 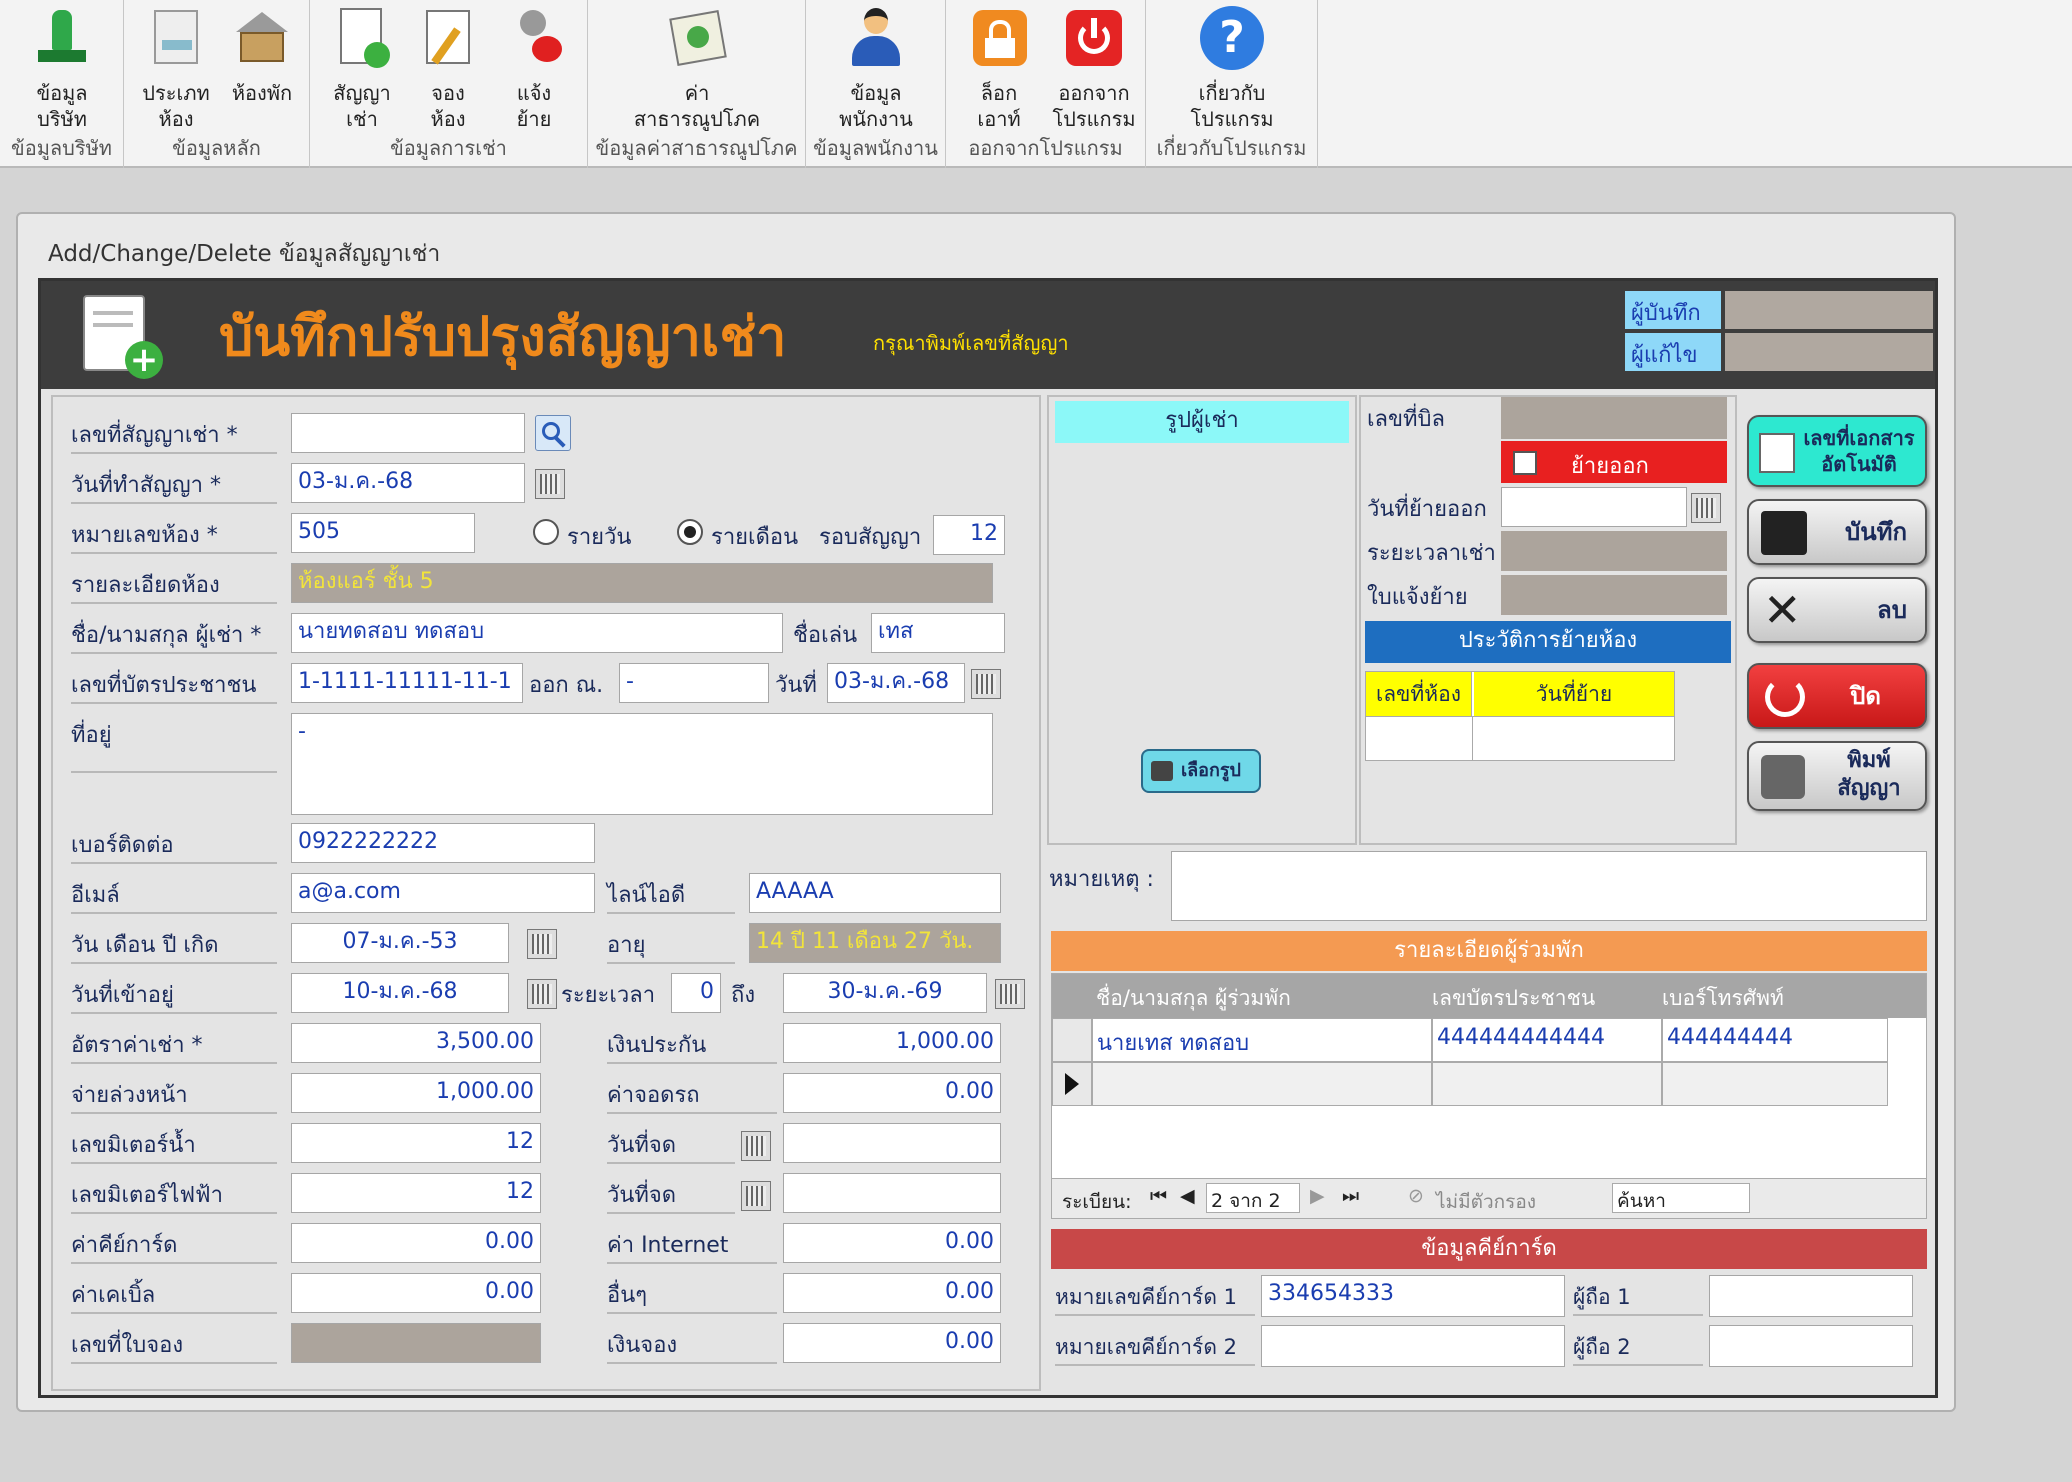 What do you see at coordinates (697, 69) in the screenshot?
I see `utility-button: ค่า สาธารณูปโภค` at bounding box center [697, 69].